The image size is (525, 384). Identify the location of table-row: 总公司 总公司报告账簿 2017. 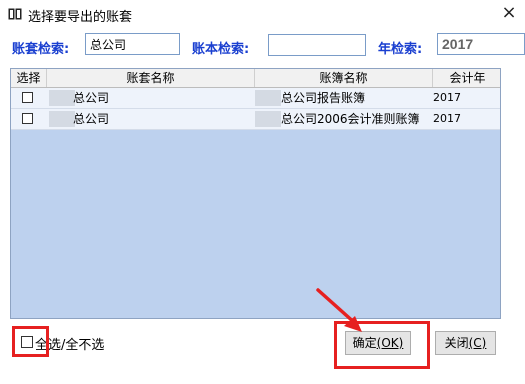
(255, 98).